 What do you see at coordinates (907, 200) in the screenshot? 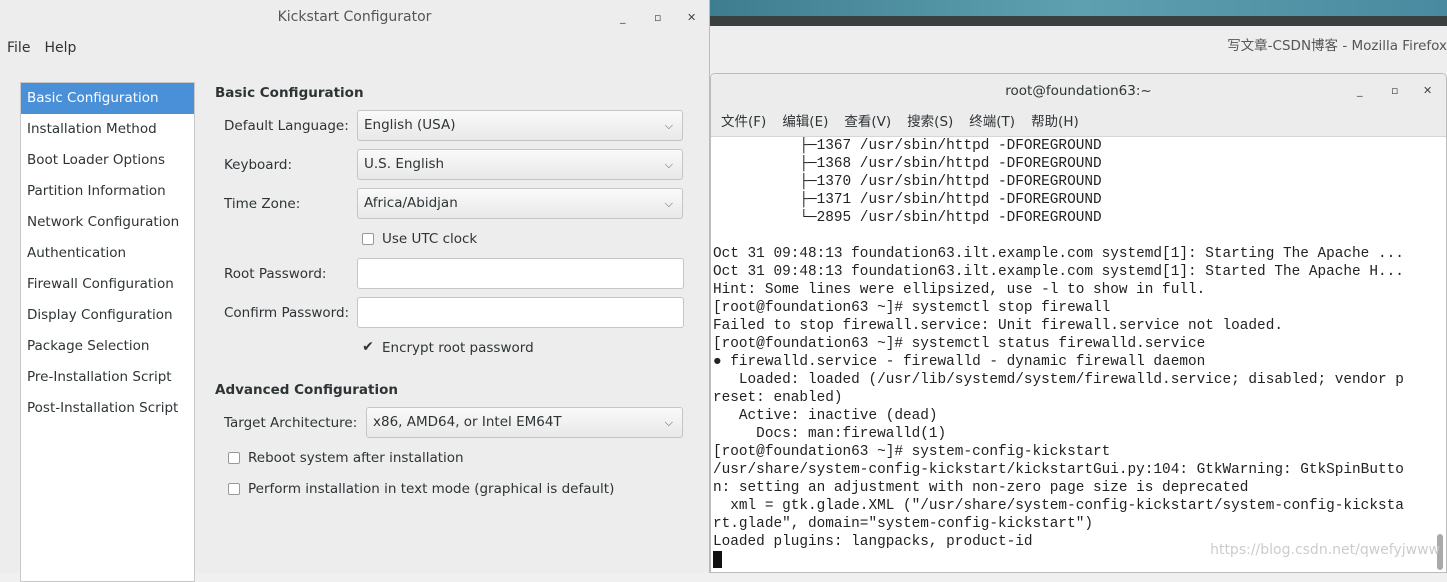
I see `terminal-line: ├─1371 /usr/sbin/httpd -DFOREGROUND` at bounding box center [907, 200].